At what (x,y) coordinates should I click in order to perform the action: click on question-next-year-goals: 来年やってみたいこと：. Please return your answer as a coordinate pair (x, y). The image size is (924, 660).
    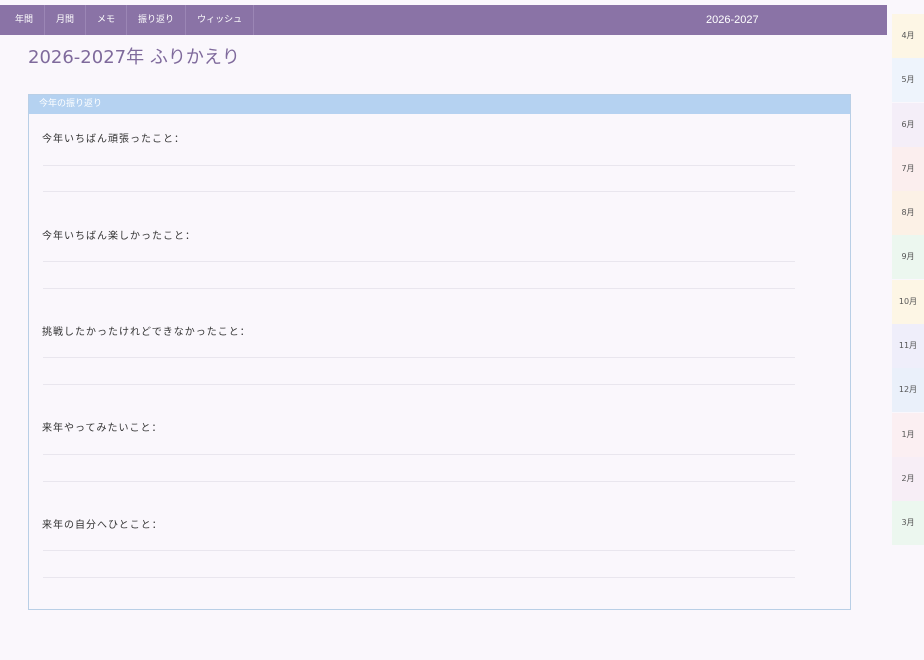
    Looking at the image, I should click on (102, 428).